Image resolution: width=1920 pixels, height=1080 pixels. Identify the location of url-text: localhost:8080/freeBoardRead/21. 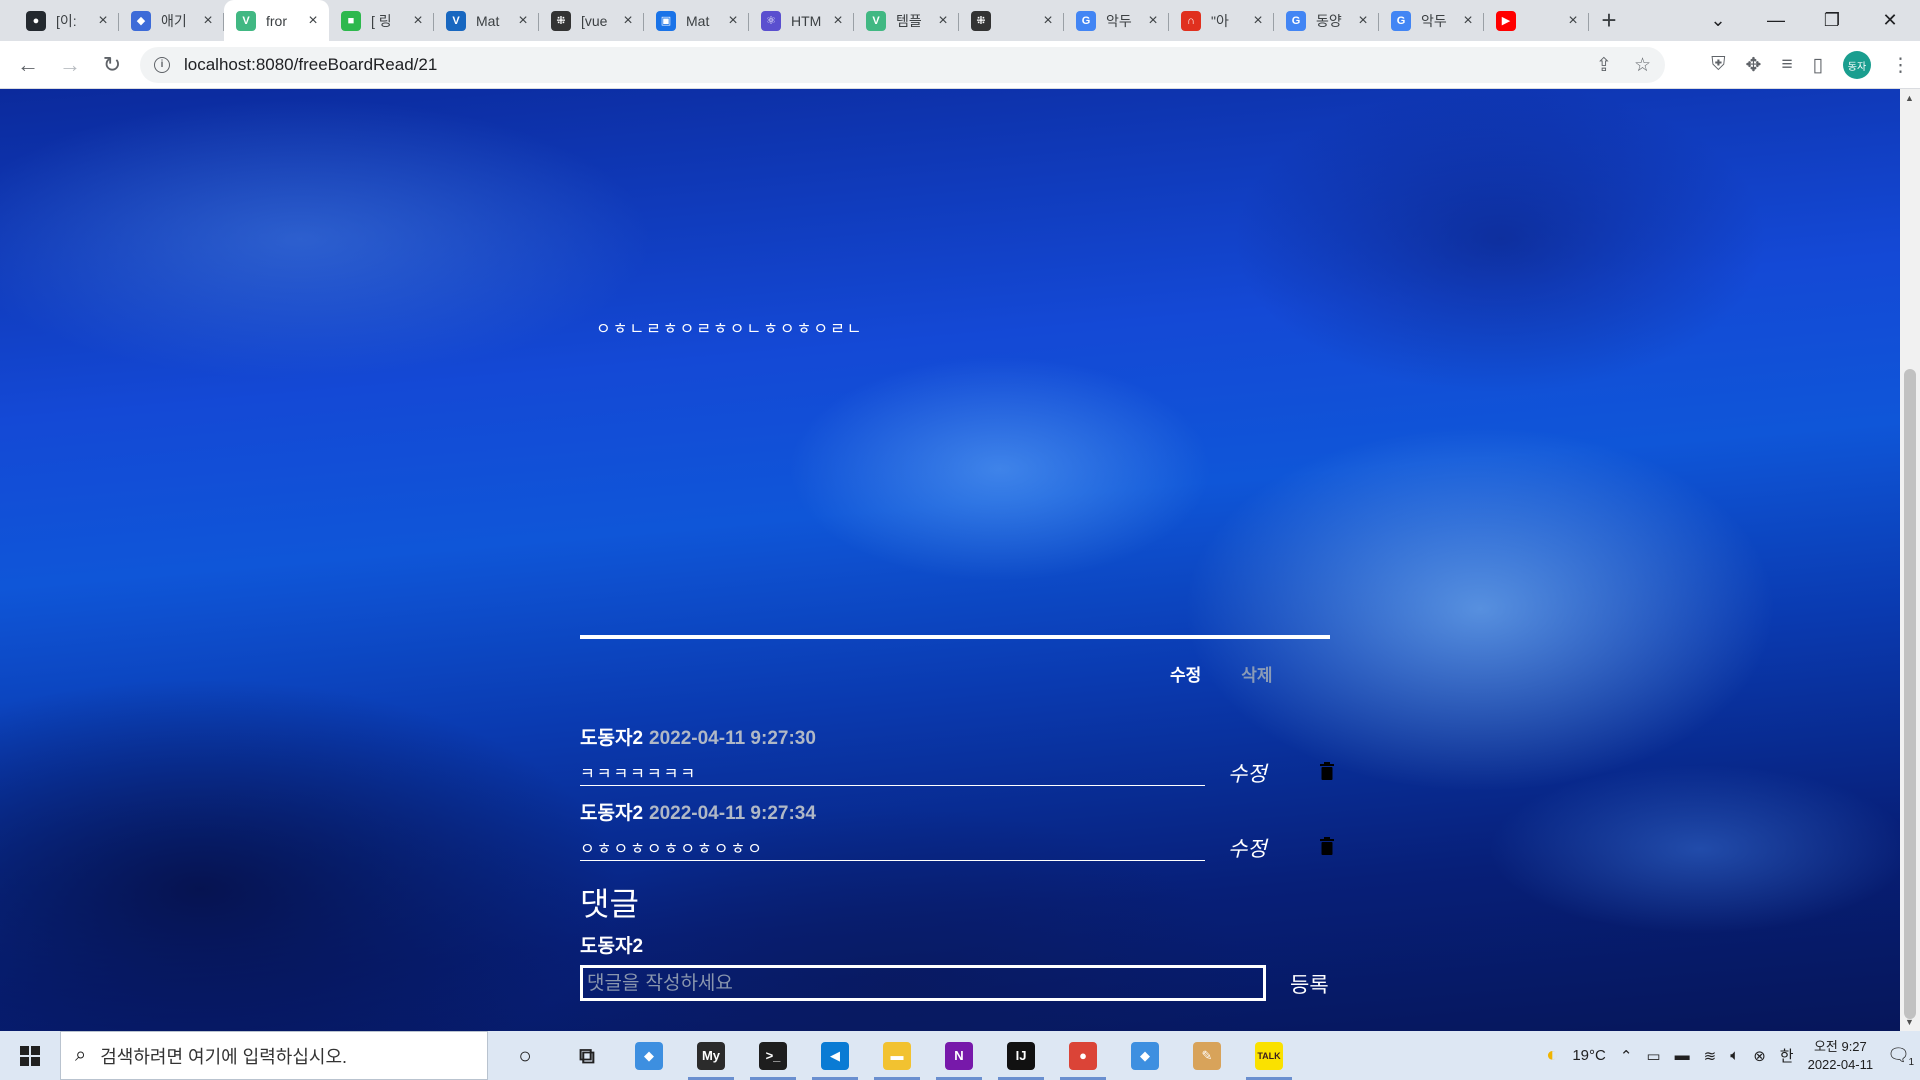
(310, 65).